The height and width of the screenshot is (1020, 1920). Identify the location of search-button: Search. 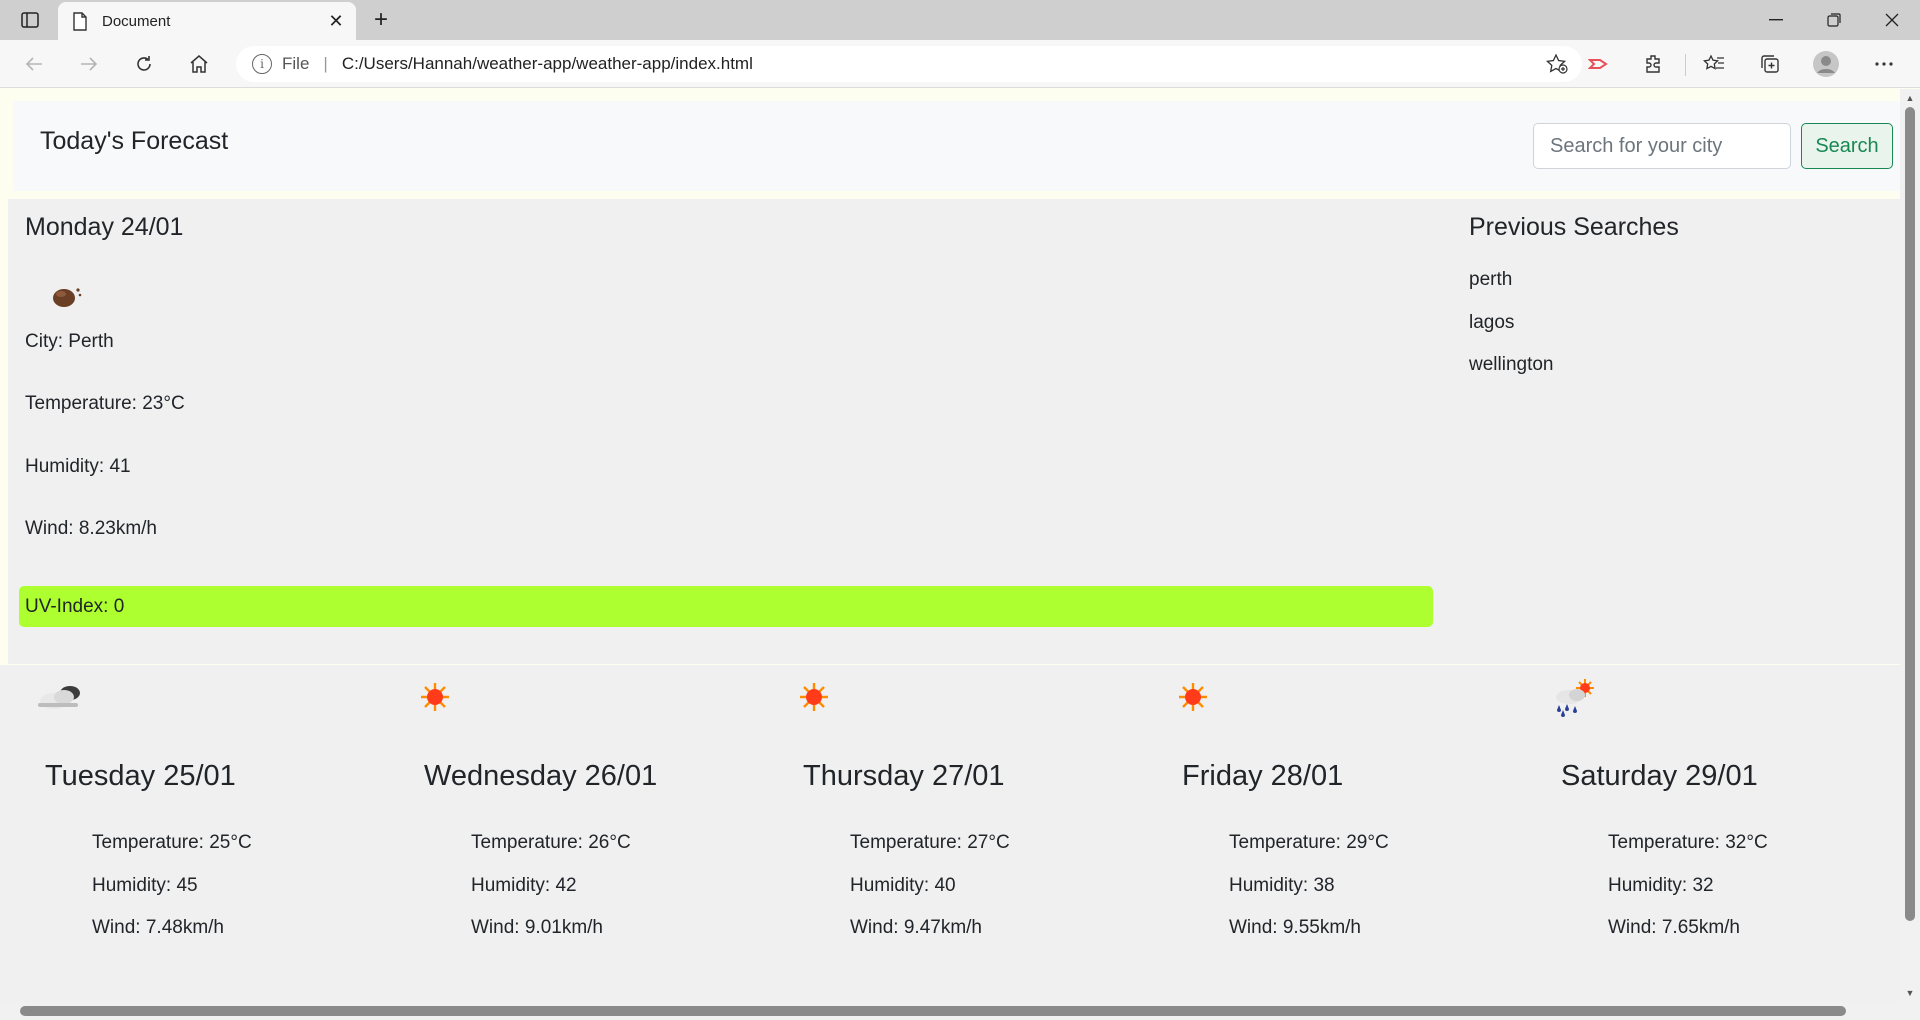
(1847, 146).